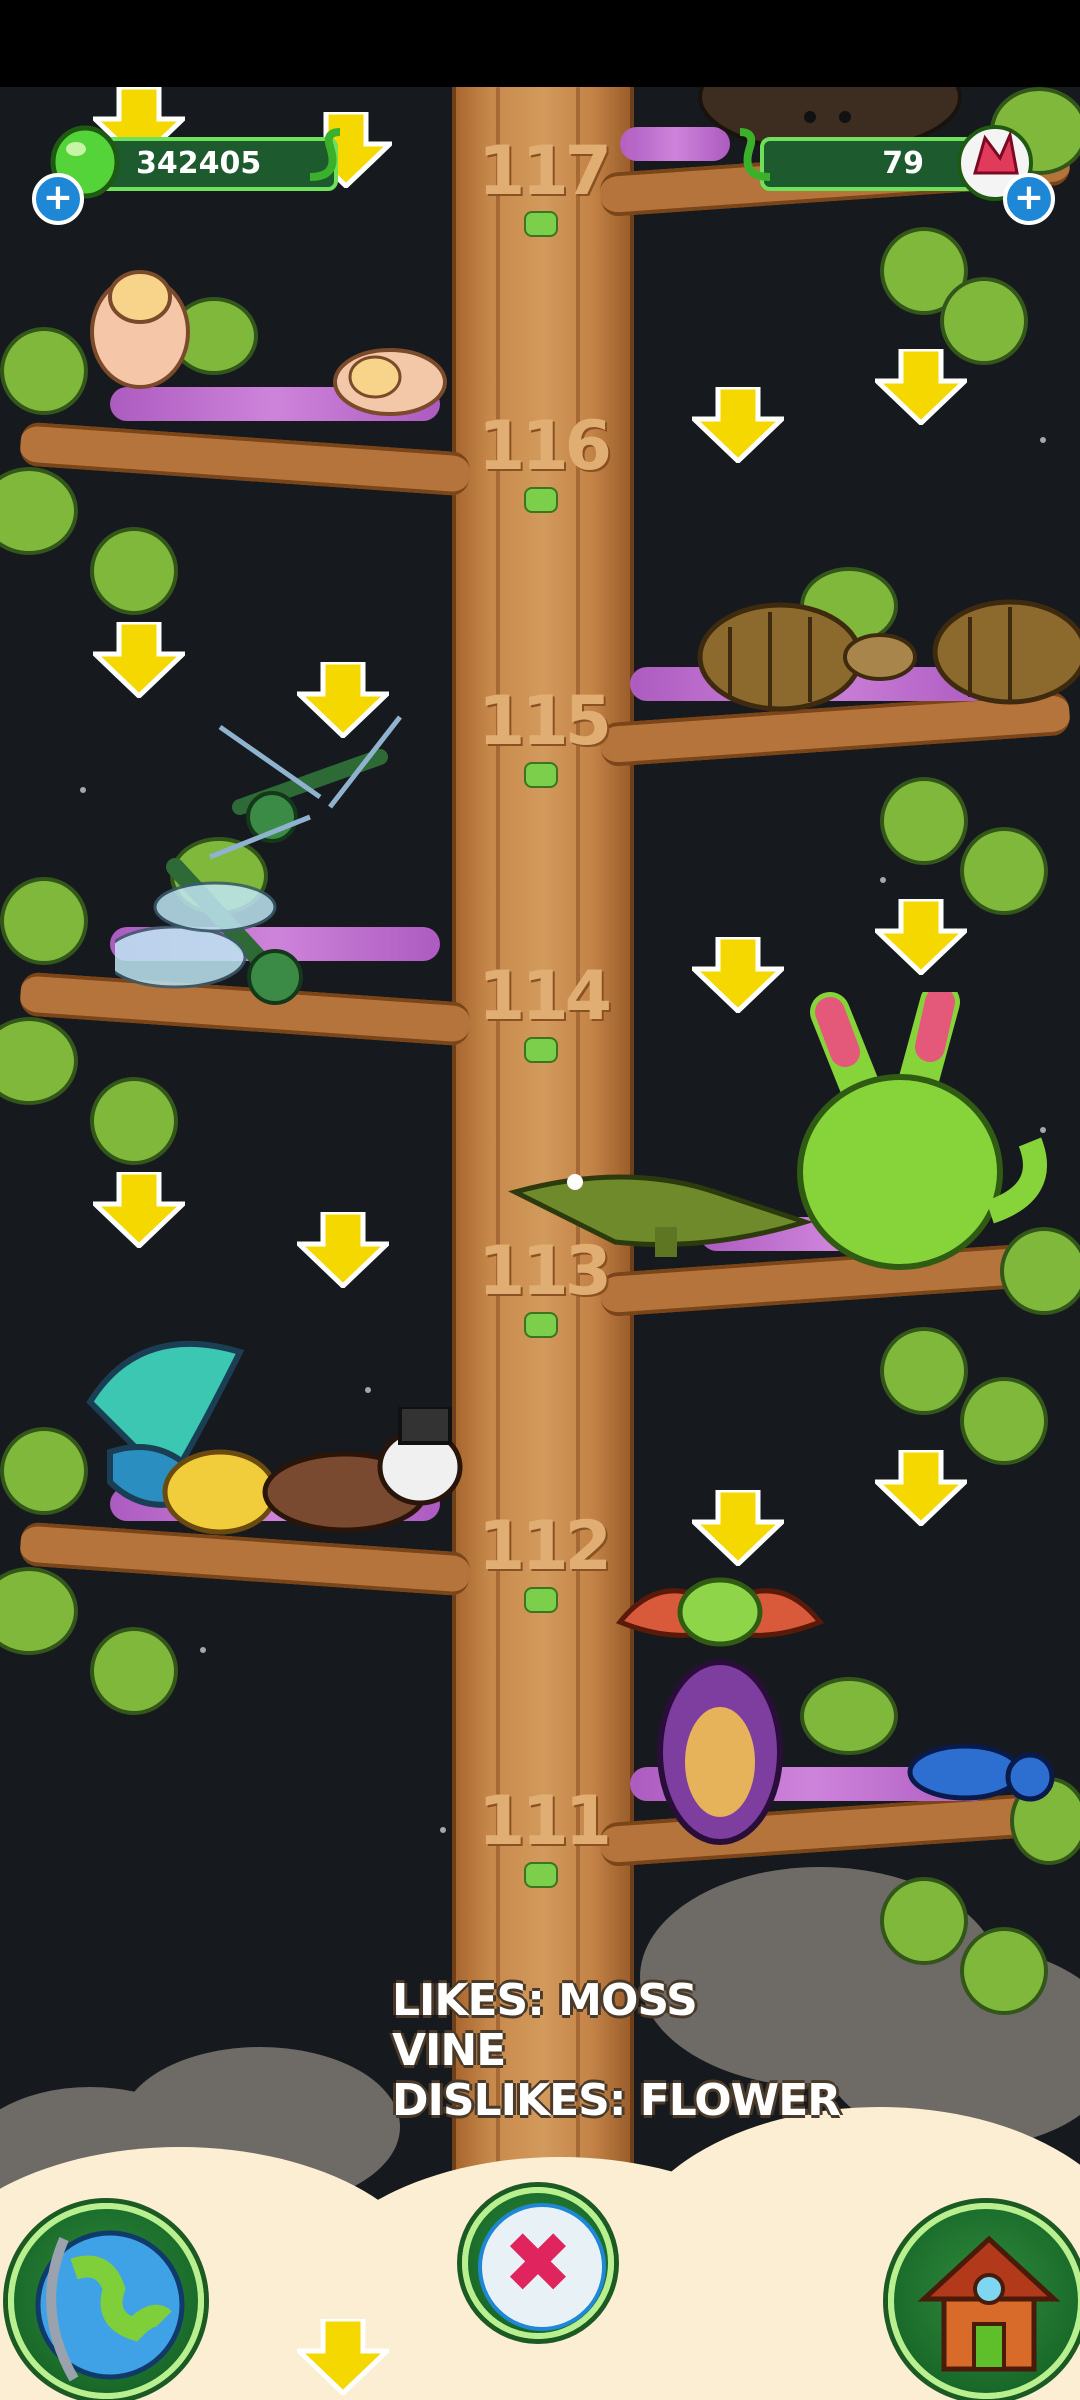 The width and height of the screenshot is (1080, 2400). Describe the element at coordinates (540, 43) in the screenshot. I see `status-bar` at that location.